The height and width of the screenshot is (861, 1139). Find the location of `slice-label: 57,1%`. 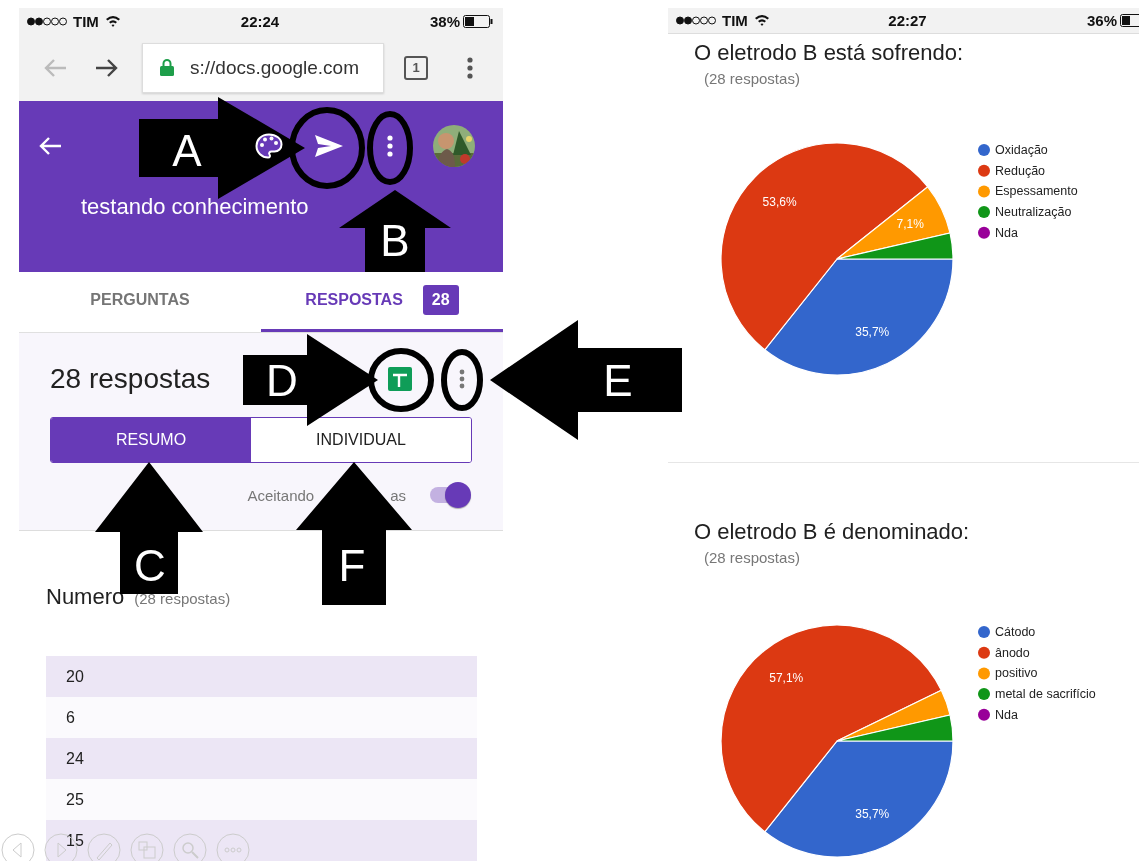

slice-label: 57,1% is located at coordinates (786, 677).